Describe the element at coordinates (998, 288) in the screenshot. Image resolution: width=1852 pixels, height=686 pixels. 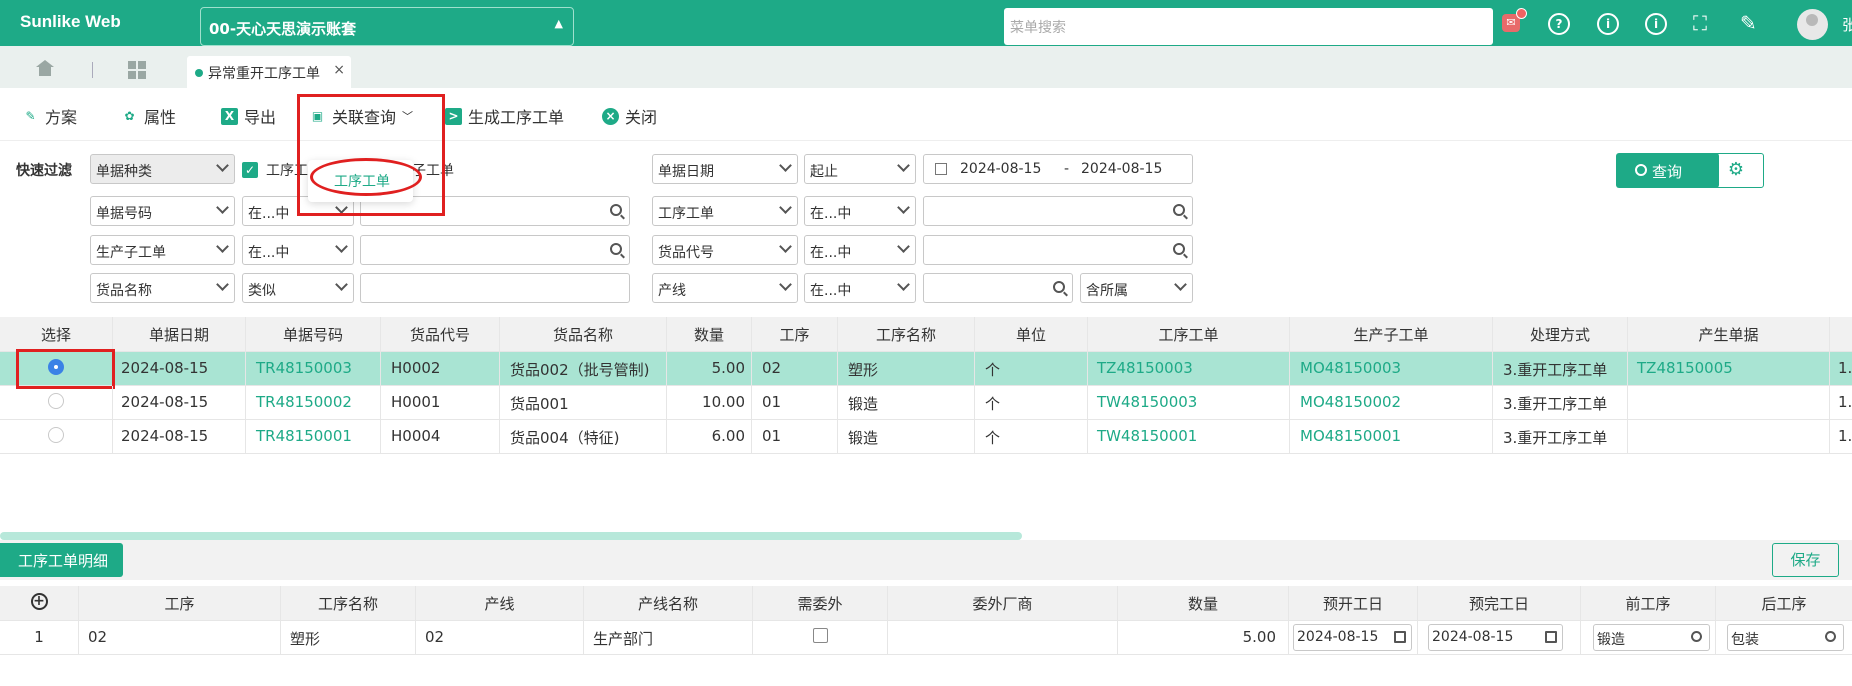
I see `filter-value-line` at that location.